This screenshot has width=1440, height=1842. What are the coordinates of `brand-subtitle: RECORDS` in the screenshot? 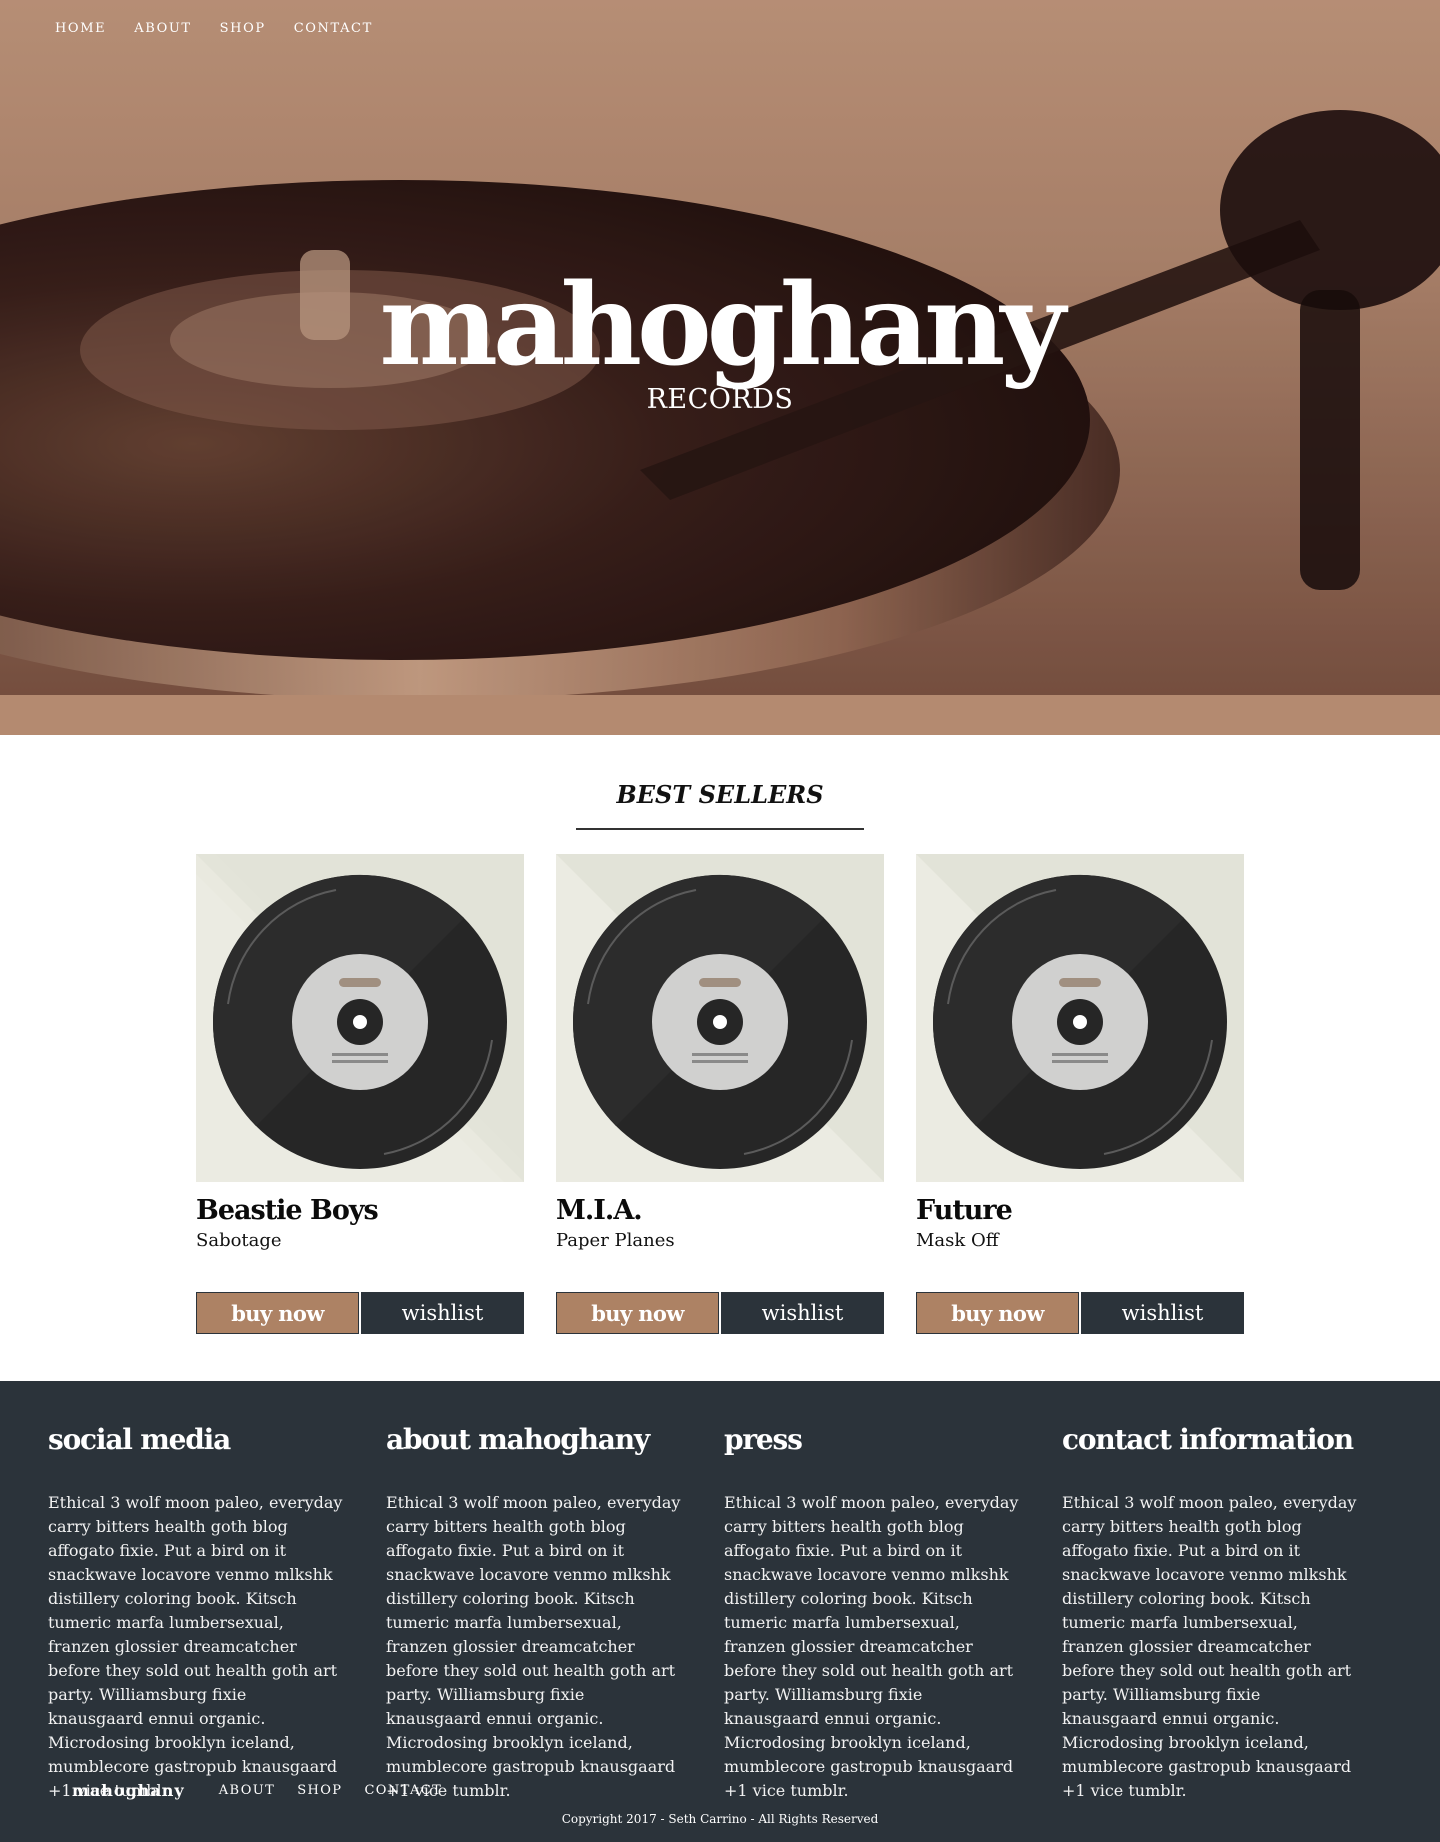 It's located at (720, 399).